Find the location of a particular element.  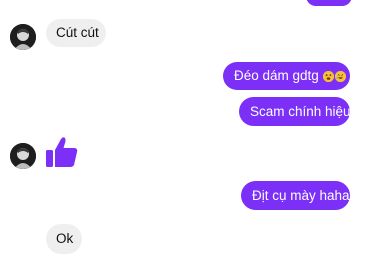

message-text: Ok is located at coordinates (65, 239).